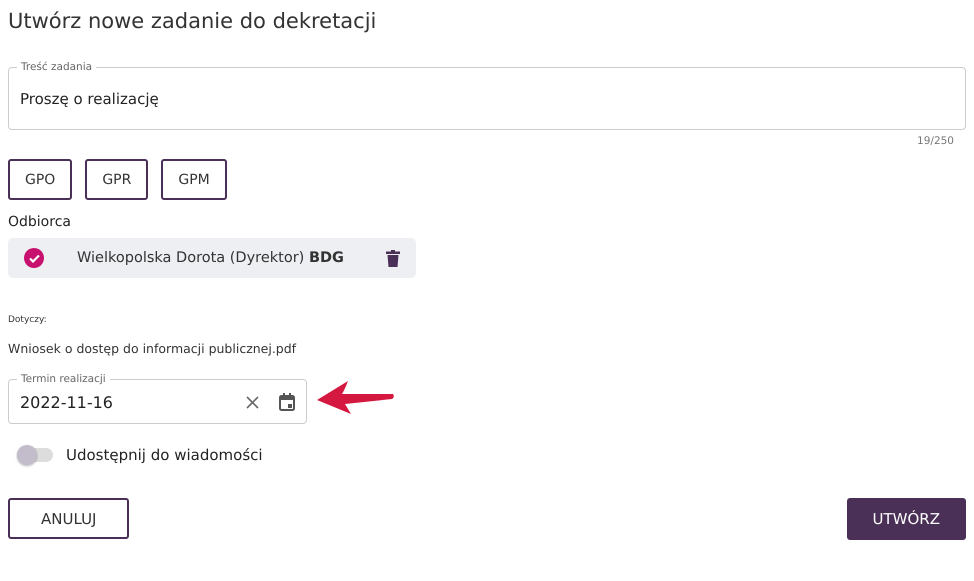 This screenshot has width=974, height=581. What do you see at coordinates (906, 519) in the screenshot?
I see `create-button: UTWÓRZ` at bounding box center [906, 519].